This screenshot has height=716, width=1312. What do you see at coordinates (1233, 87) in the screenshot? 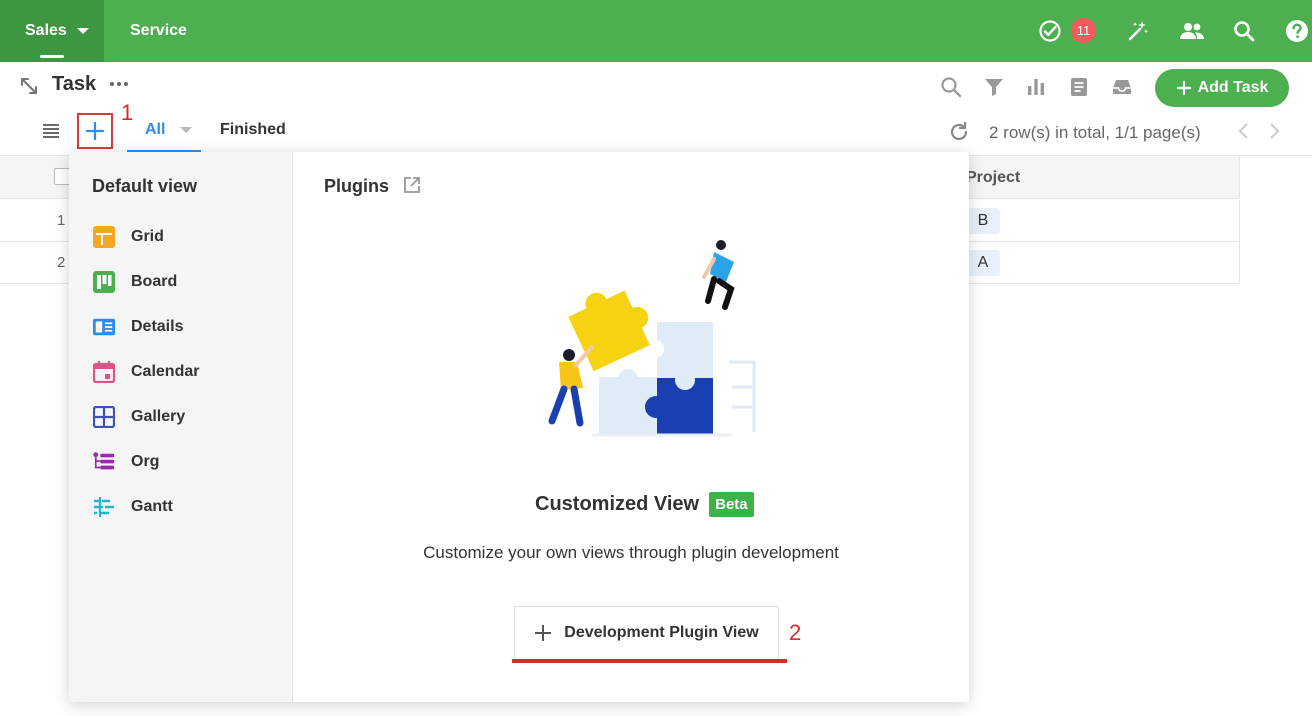
I see `add-task-label: Add Task` at bounding box center [1233, 87].